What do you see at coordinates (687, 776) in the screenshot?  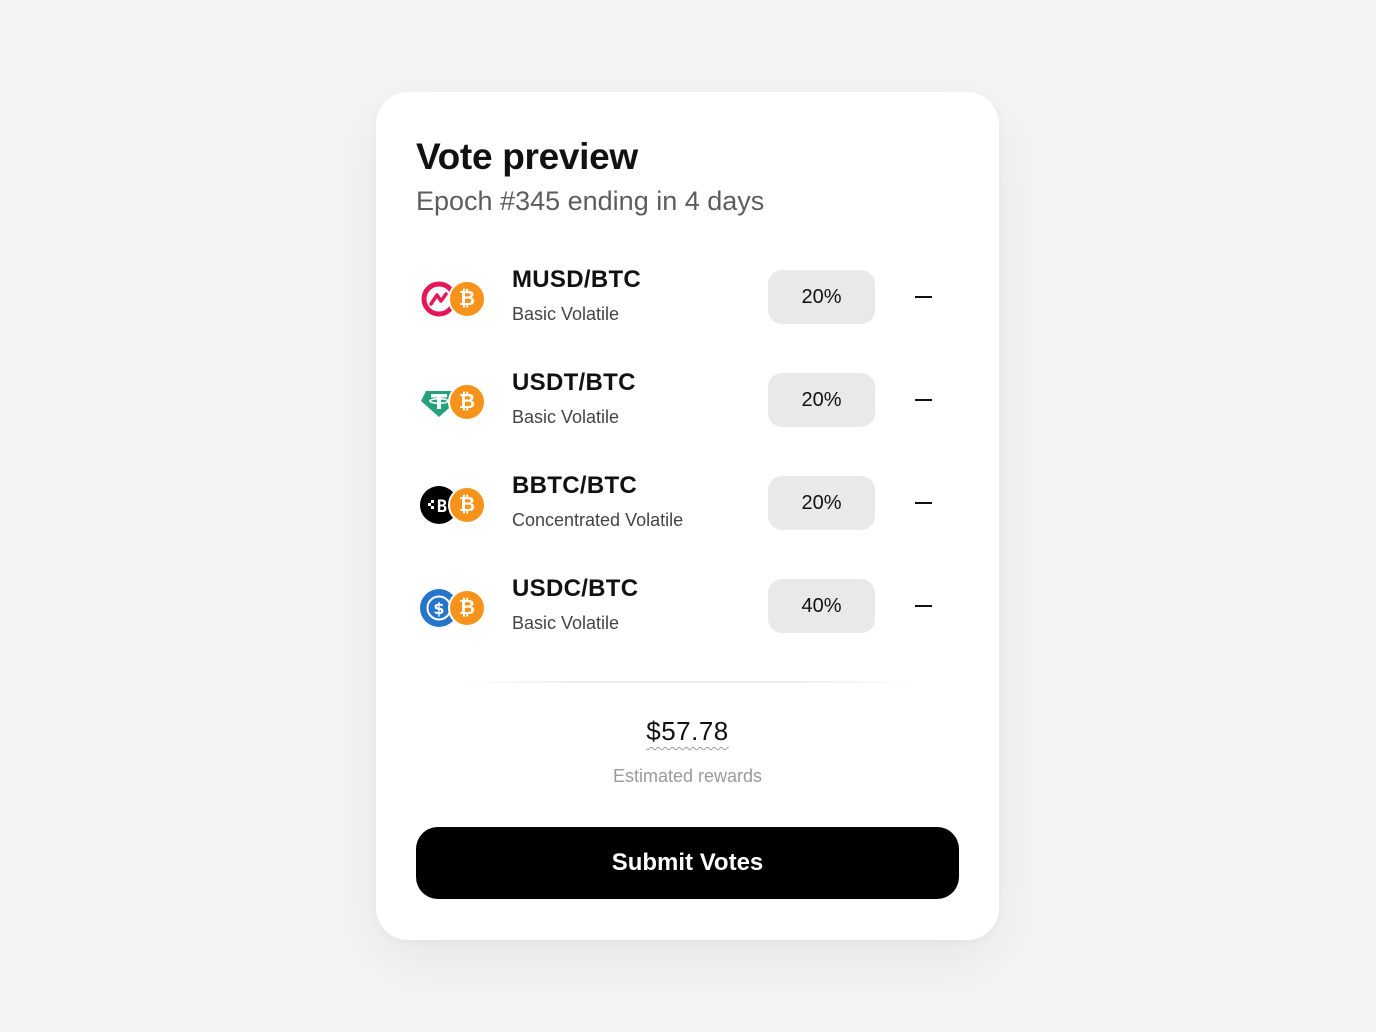 I see `estimated-rewards-label: Estimated rewards` at bounding box center [687, 776].